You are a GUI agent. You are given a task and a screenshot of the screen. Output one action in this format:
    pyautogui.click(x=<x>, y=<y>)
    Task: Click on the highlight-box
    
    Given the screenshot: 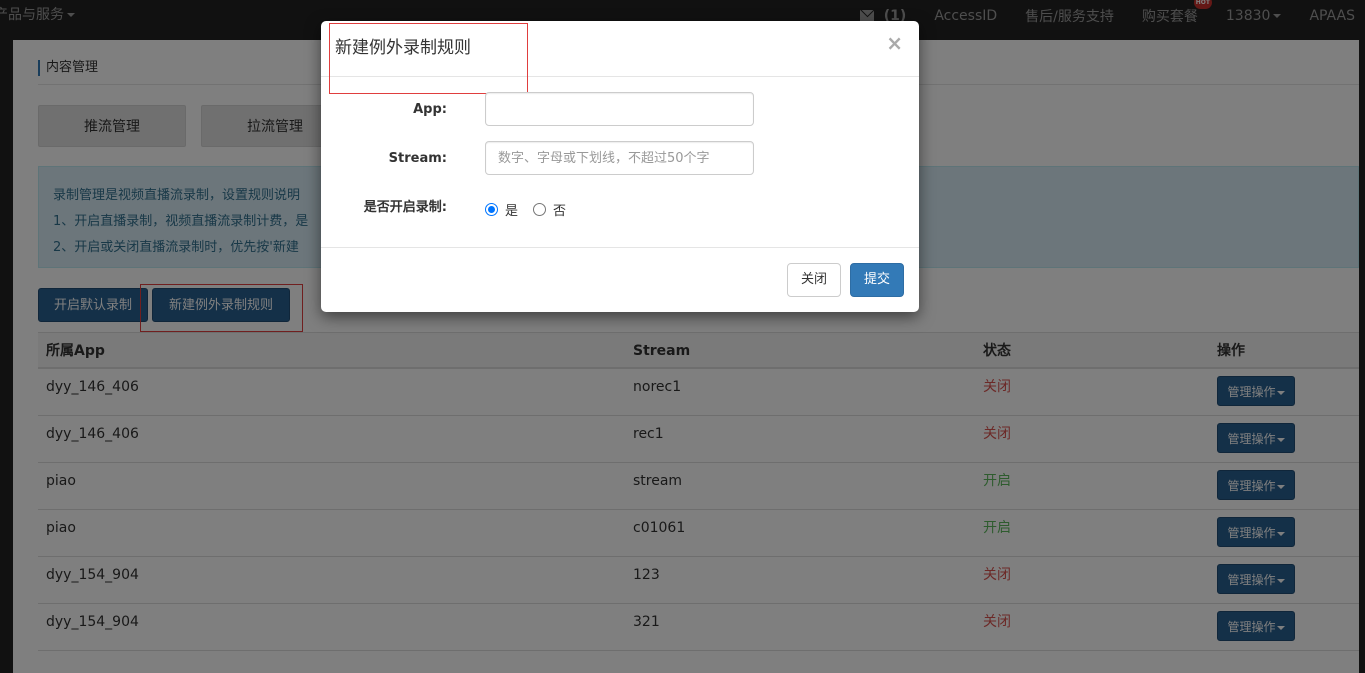 What is the action you would take?
    pyautogui.click(x=428, y=58)
    